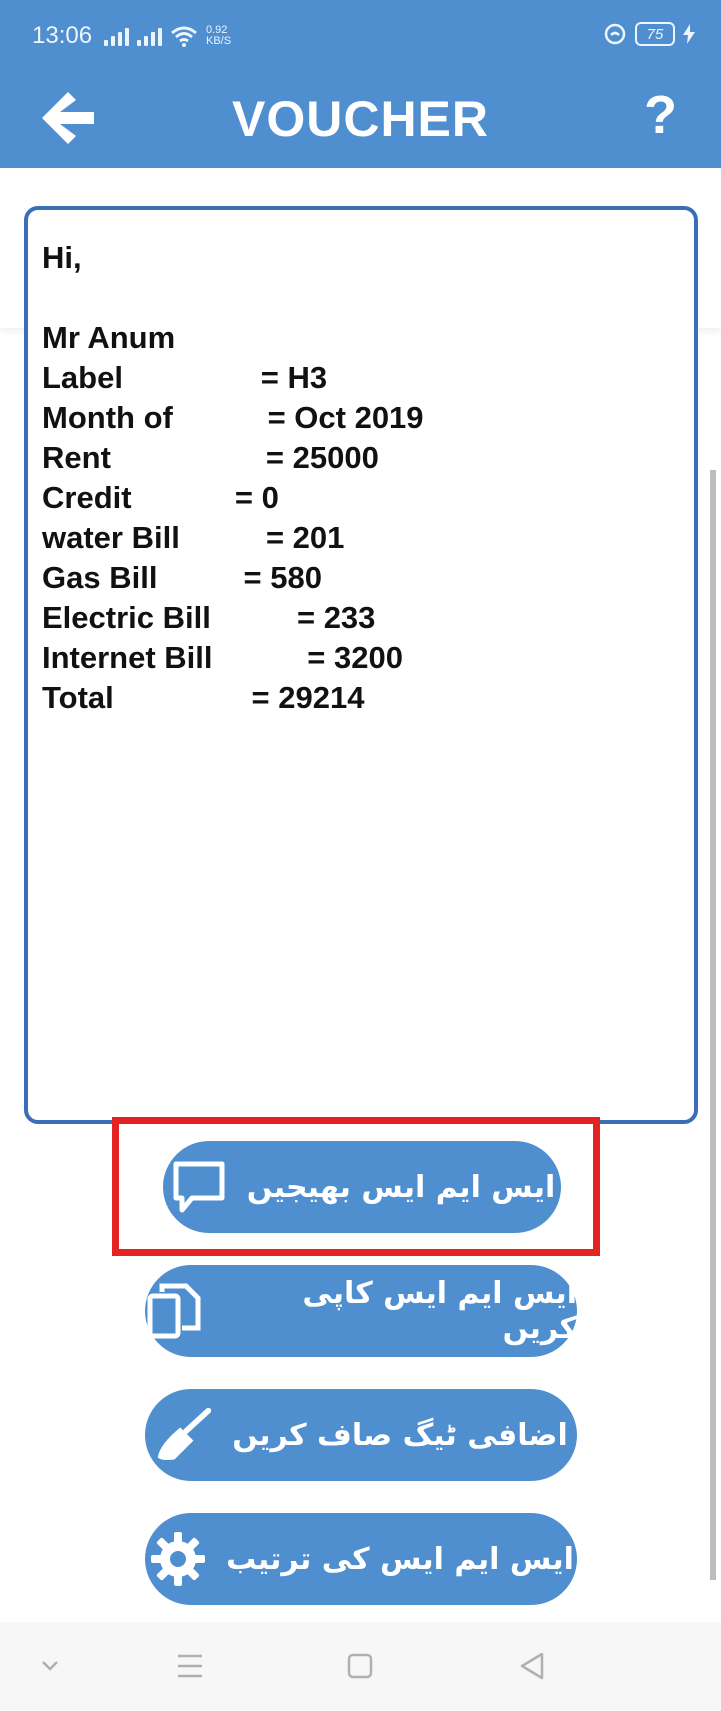 This screenshot has height=1711, width=721. What do you see at coordinates (615, 34) in the screenshot?
I see `data-saver-icon` at bounding box center [615, 34].